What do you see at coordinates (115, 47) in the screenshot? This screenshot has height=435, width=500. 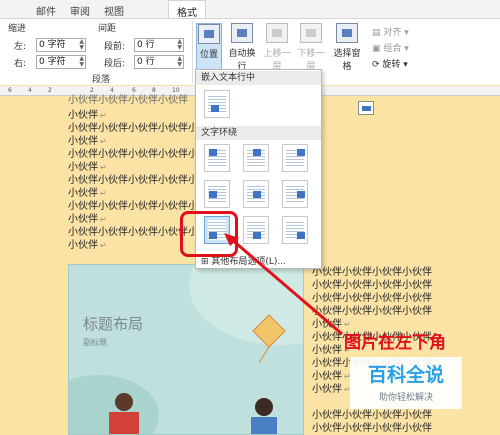 I see `spacing-before-label: 段前:` at bounding box center [115, 47].